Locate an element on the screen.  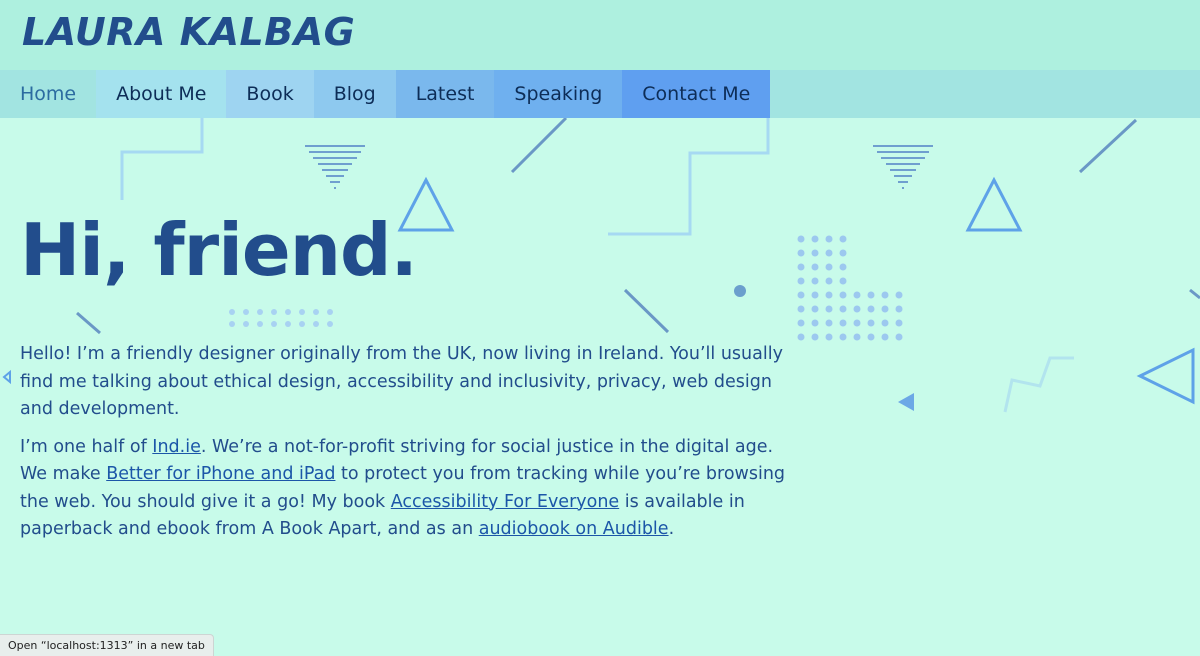
browser-status-bar: Open “localhost:1313” in a new tab is located at coordinates (107, 645).